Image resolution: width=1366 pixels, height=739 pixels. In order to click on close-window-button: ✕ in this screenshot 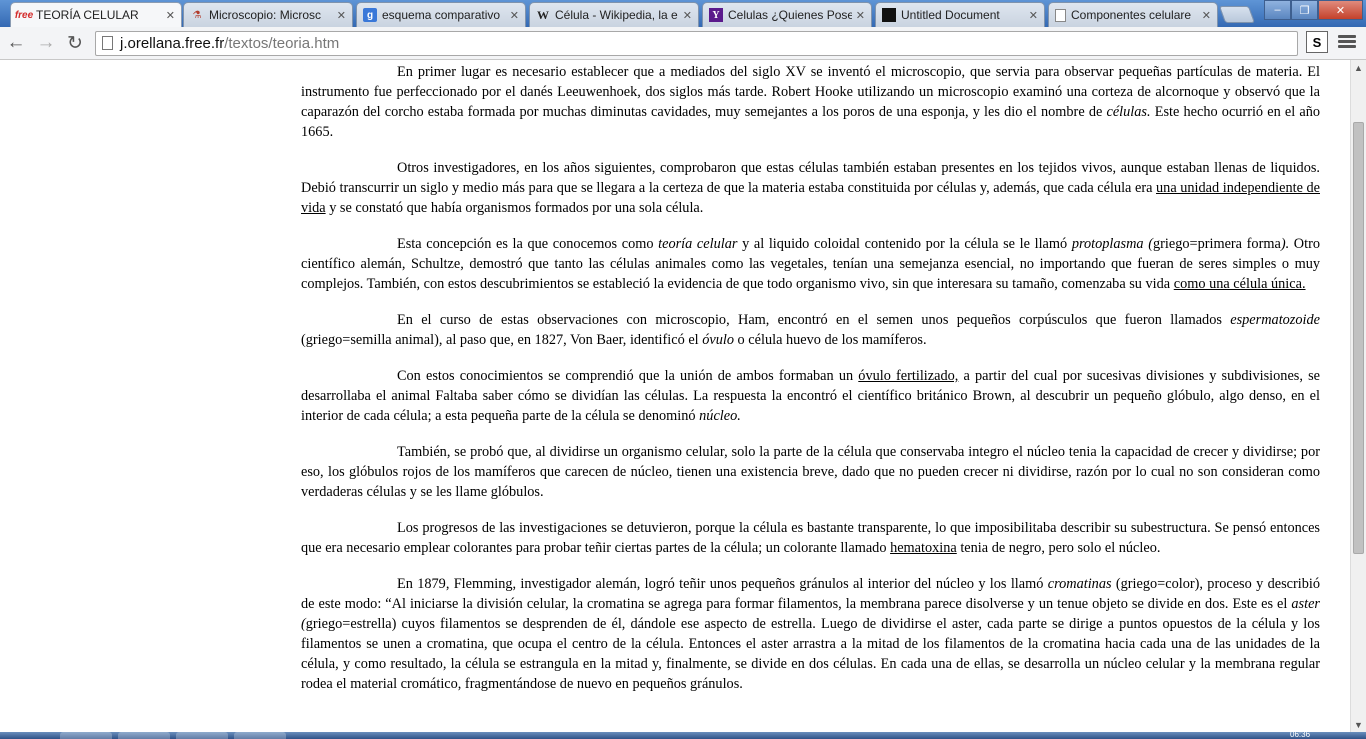, I will do `click(1340, 10)`.